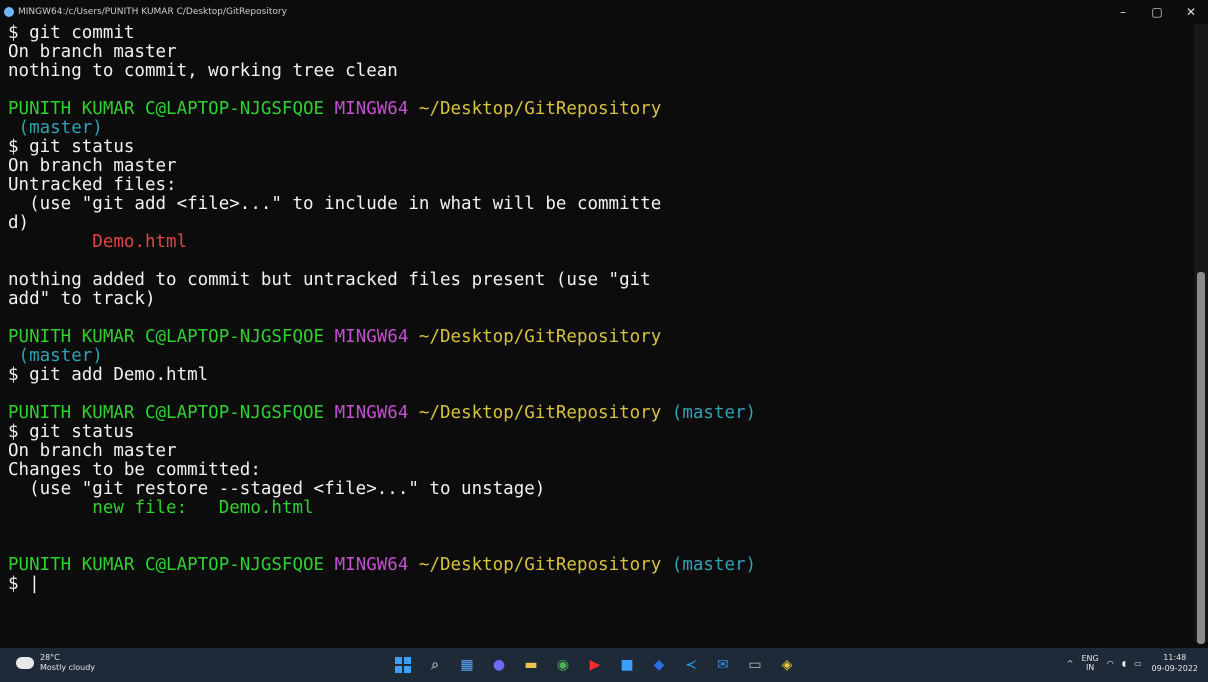  Describe the element at coordinates (50, 657) in the screenshot. I see `weather-temp: 28°C` at that location.